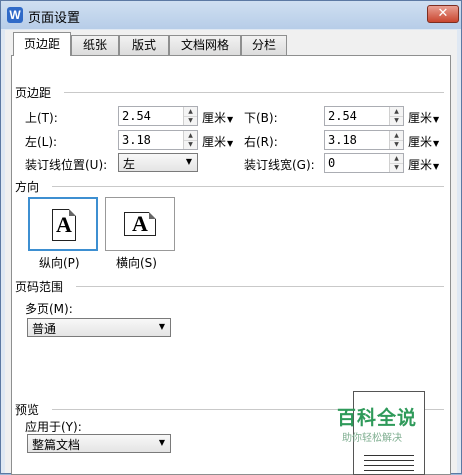 Image resolution: width=462 pixels, height=475 pixels. I want to click on bottom-margin-unit: 厘米▼, so click(423, 117).